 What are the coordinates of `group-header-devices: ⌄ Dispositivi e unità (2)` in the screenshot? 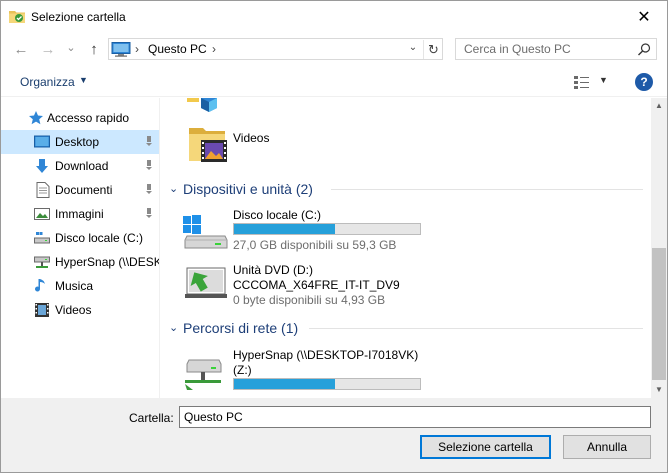 It's located at (403, 189).